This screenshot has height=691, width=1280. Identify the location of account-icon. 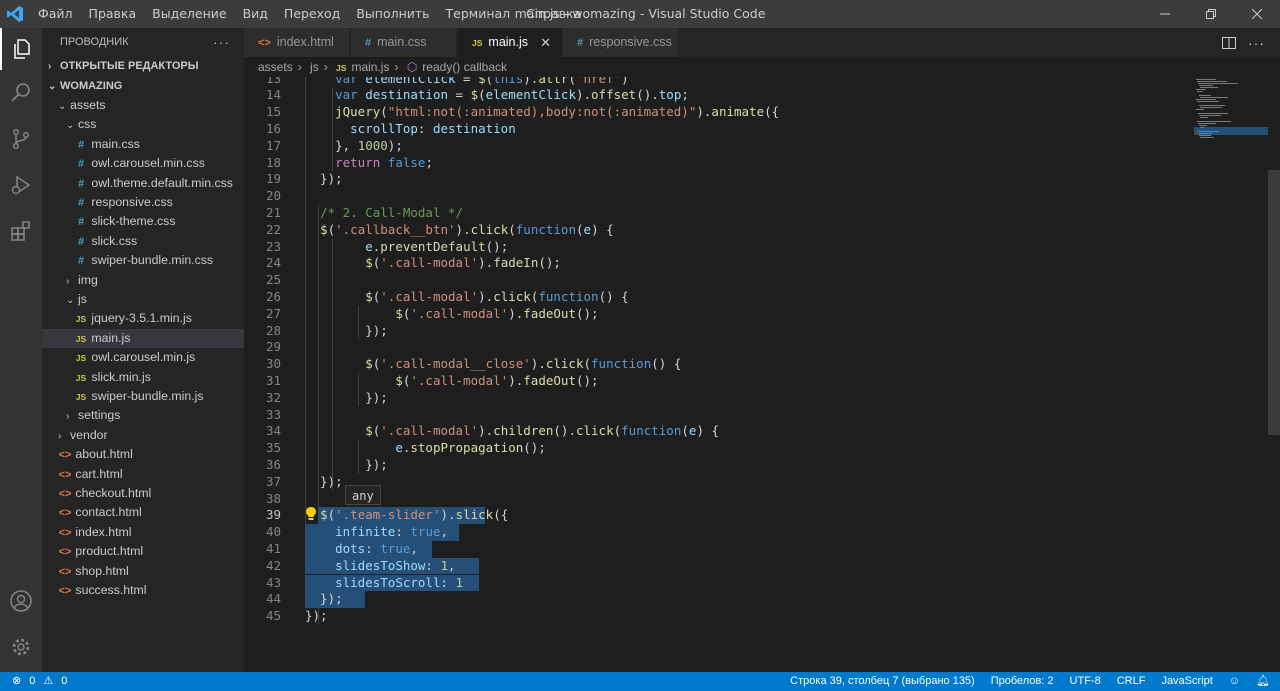
(21, 601).